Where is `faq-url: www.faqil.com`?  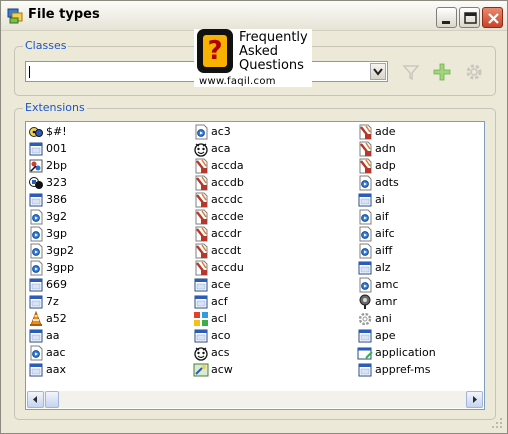
faq-url: www.faqil.com is located at coordinates (237, 81).